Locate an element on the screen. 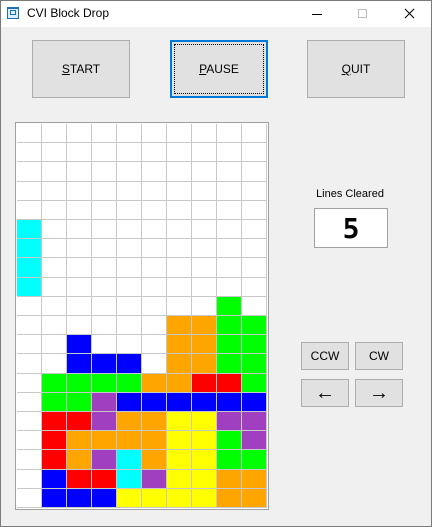 This screenshot has width=432, height=527. rotate-cw-label: CW is located at coordinates (379, 356).